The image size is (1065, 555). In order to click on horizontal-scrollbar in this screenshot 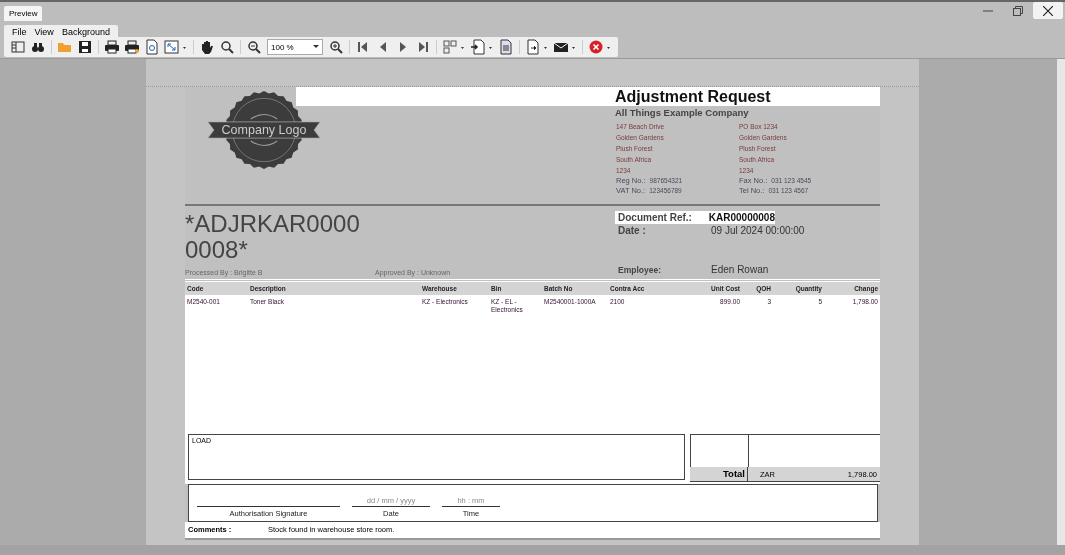, I will do `click(532, 550)`.